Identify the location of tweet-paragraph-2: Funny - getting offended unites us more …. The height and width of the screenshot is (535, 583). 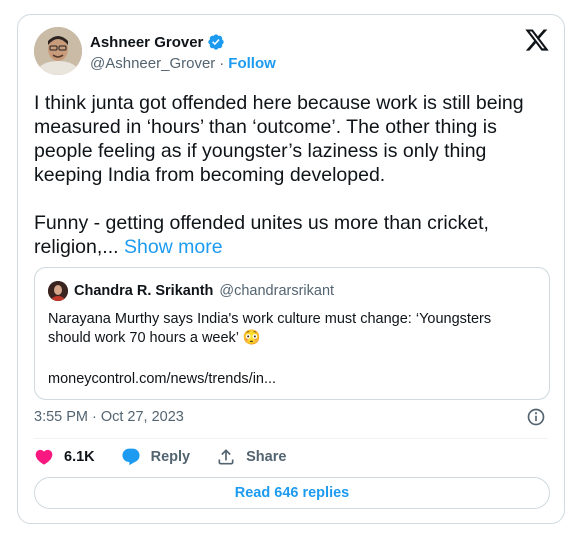
(261, 235).